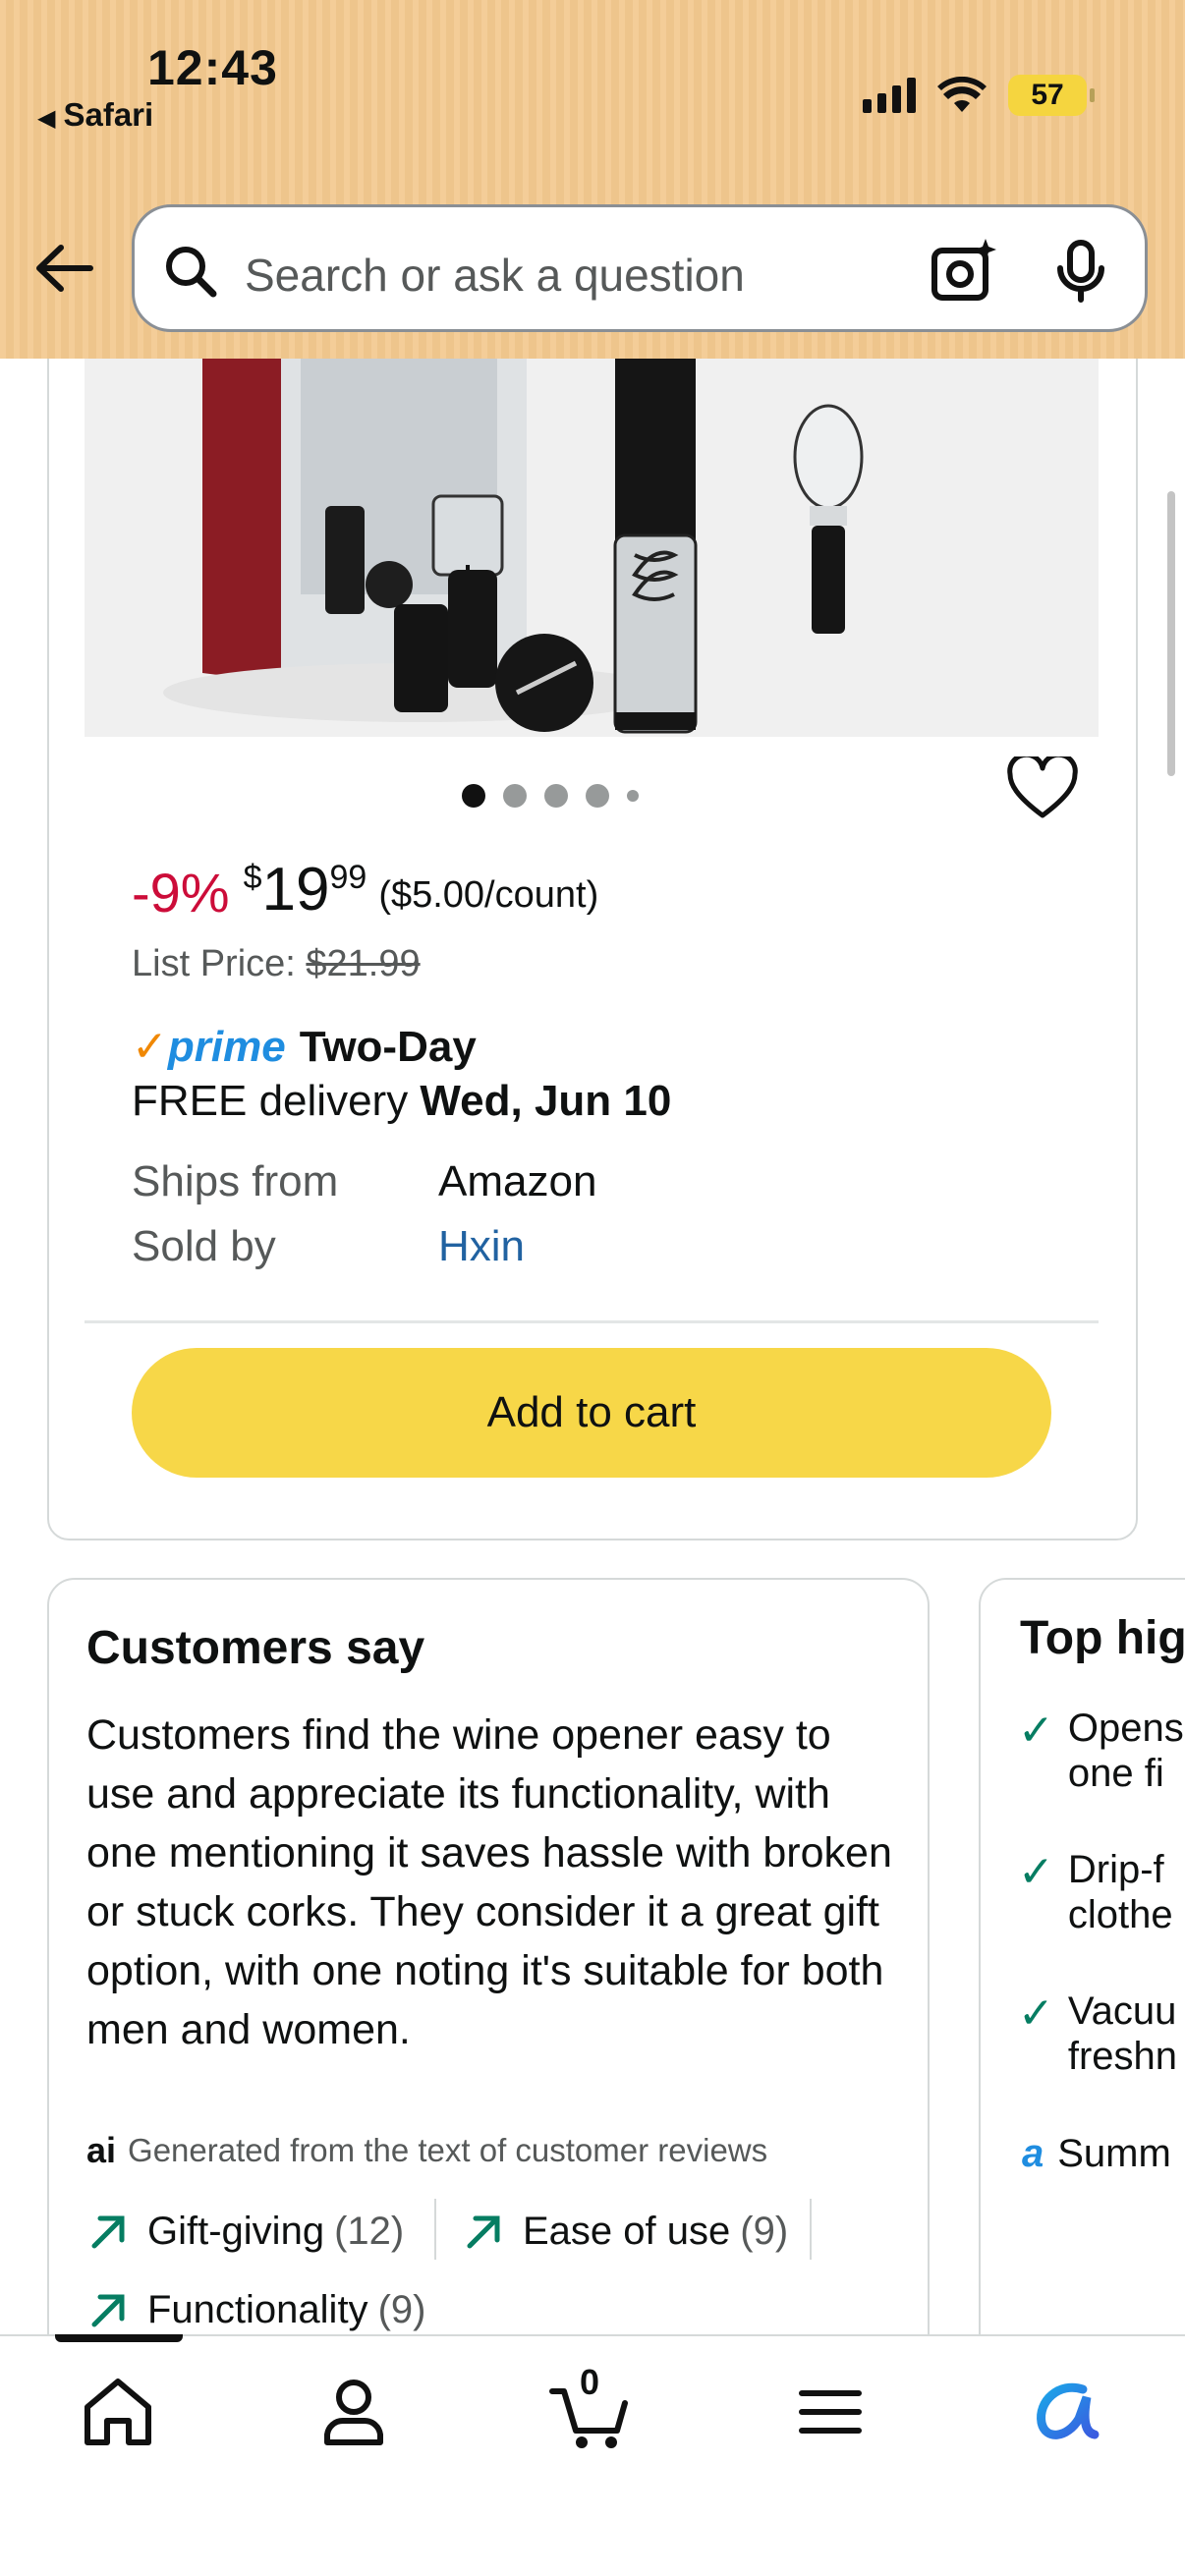  I want to click on rufus-ai-icon, so click(1066, 2412).